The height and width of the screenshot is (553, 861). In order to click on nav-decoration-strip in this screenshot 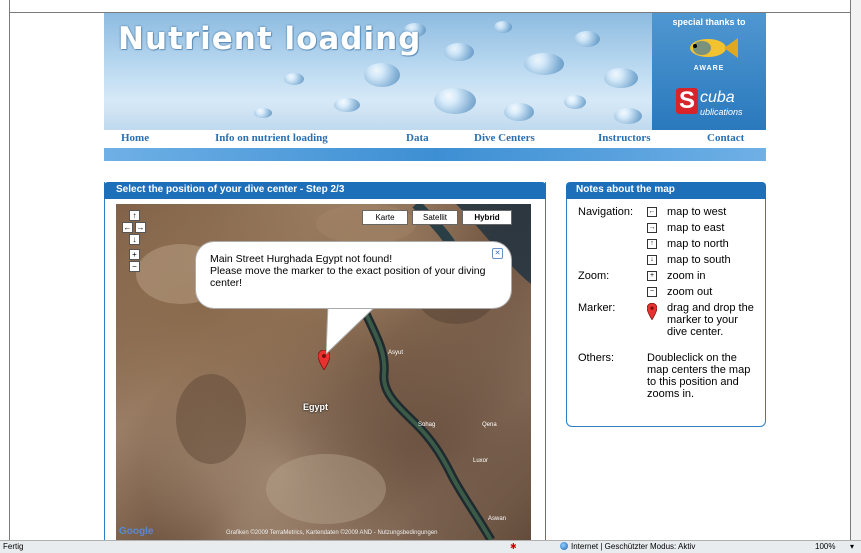, I will do `click(435, 154)`.